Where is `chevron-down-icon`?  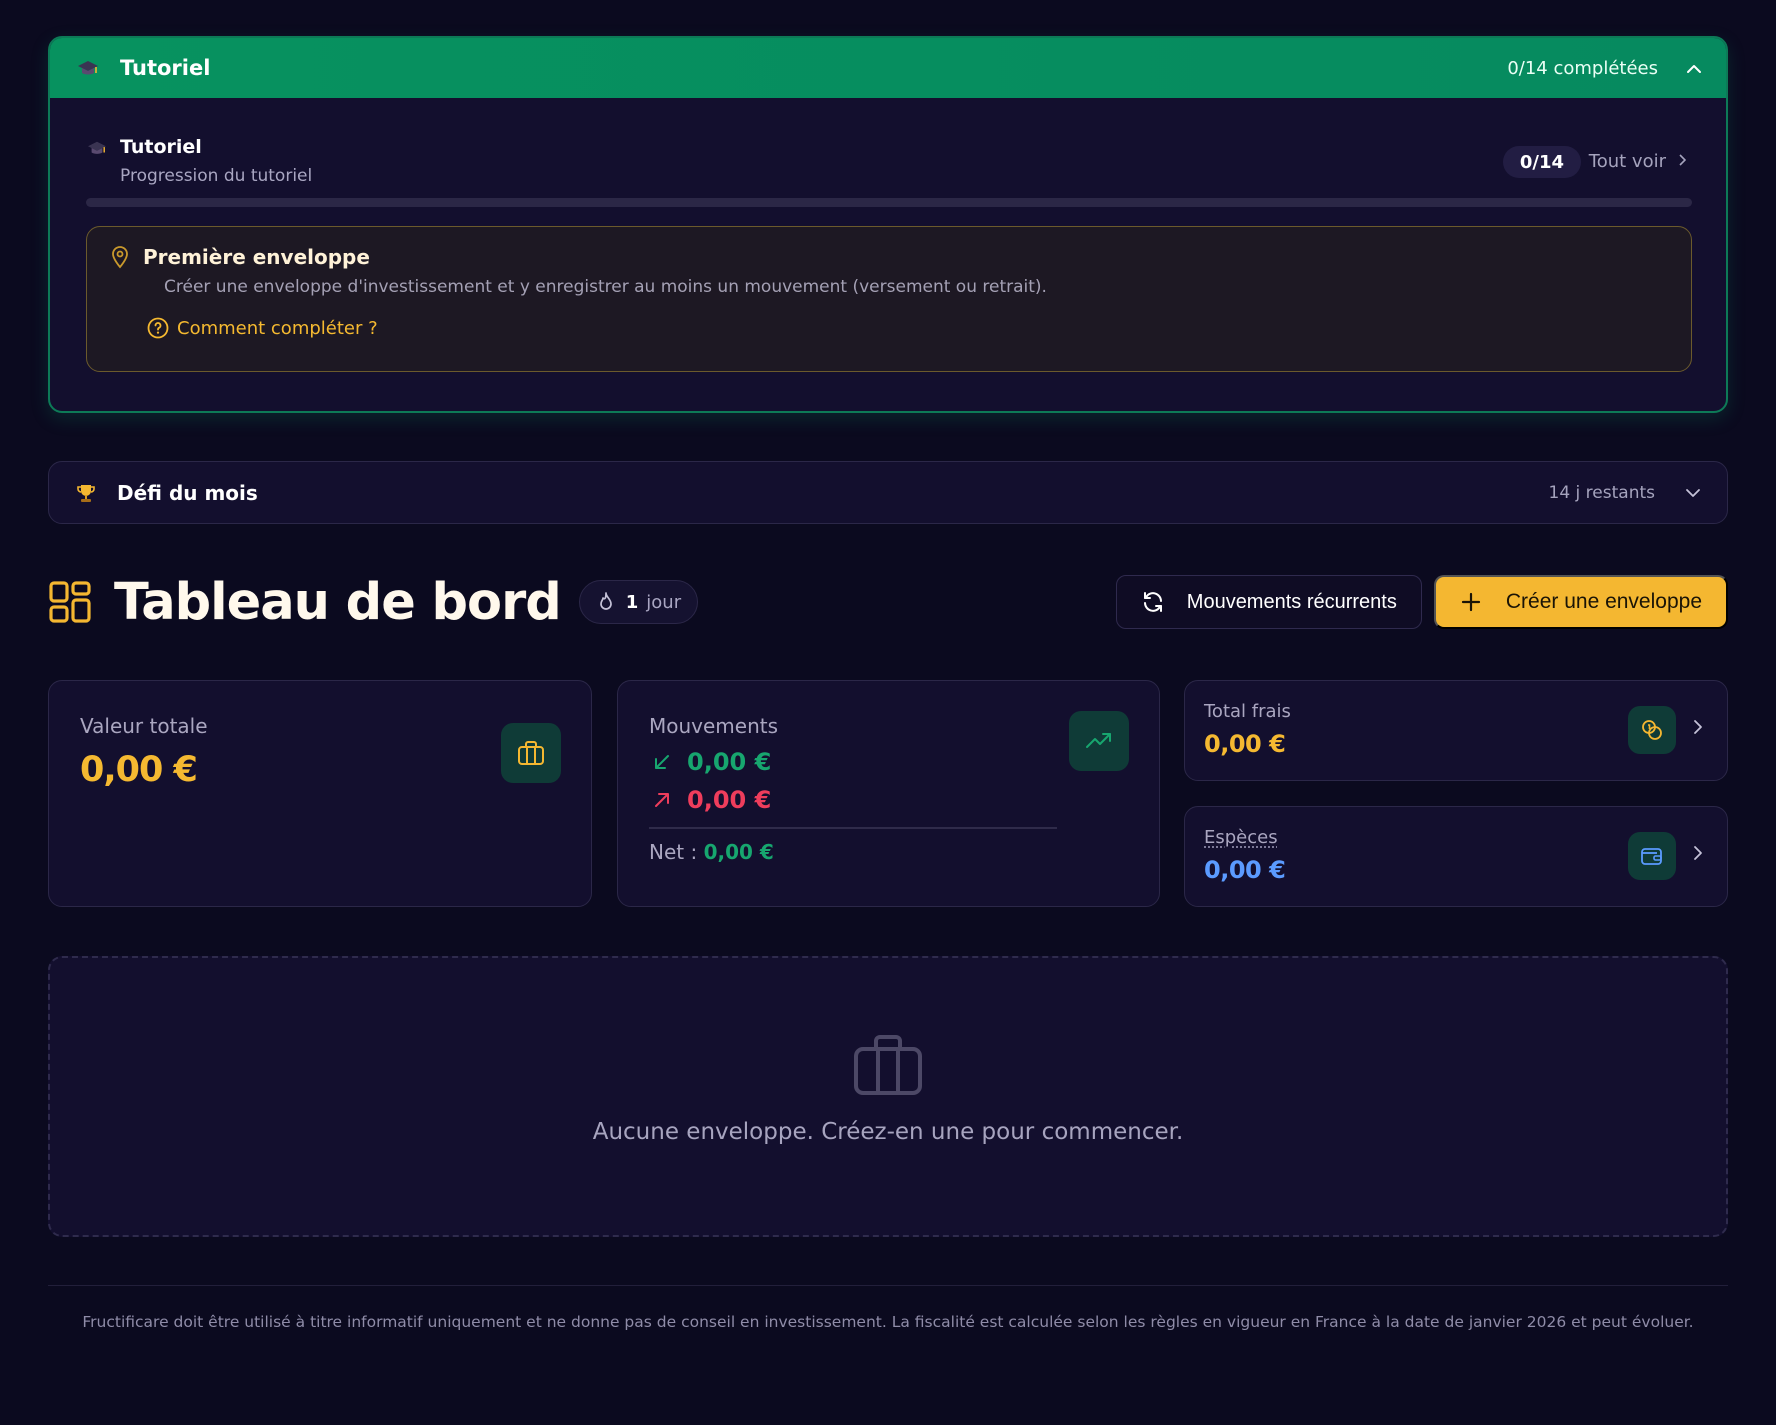 chevron-down-icon is located at coordinates (1693, 492).